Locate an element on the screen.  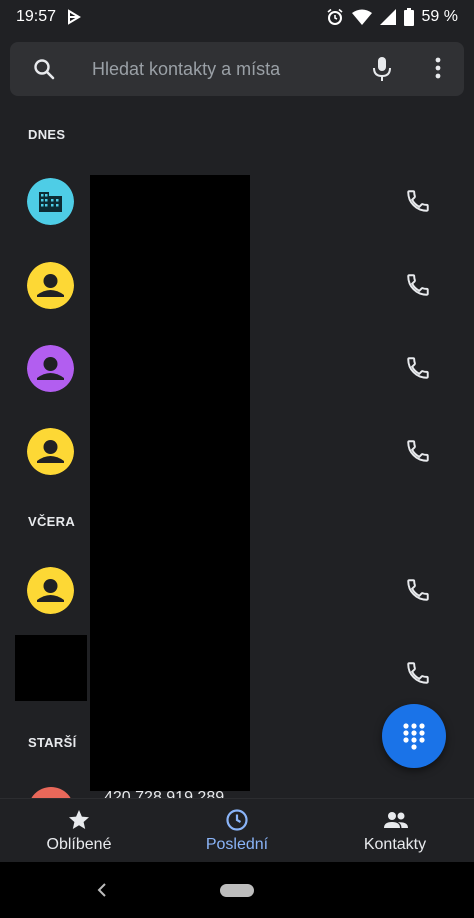
star-icon is located at coordinates (79, 822).